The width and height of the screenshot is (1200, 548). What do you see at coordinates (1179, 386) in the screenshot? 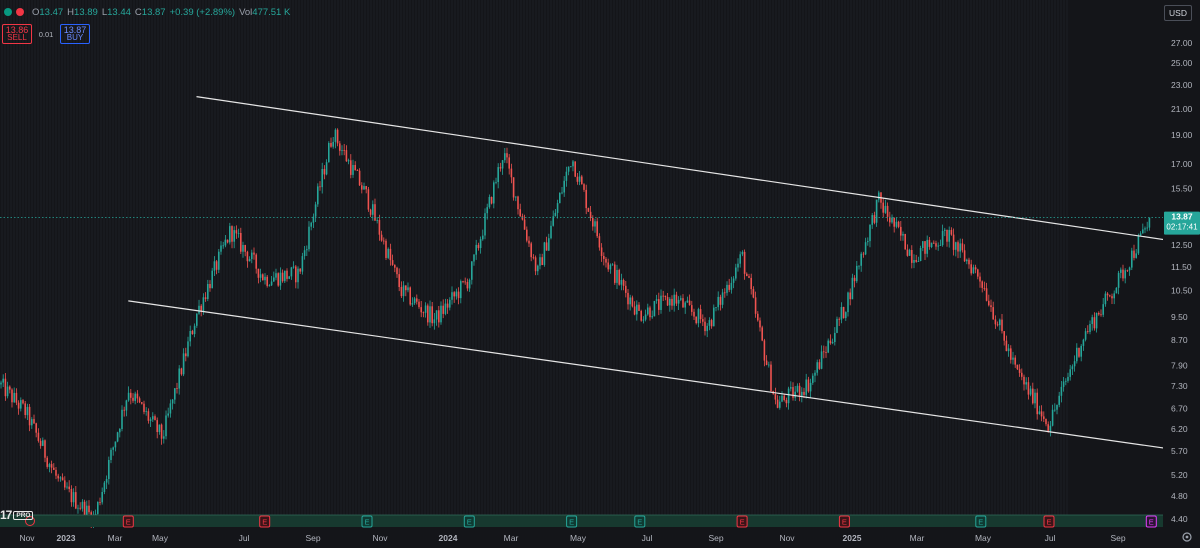
I see `y-tick-label: 7.30` at bounding box center [1179, 386].